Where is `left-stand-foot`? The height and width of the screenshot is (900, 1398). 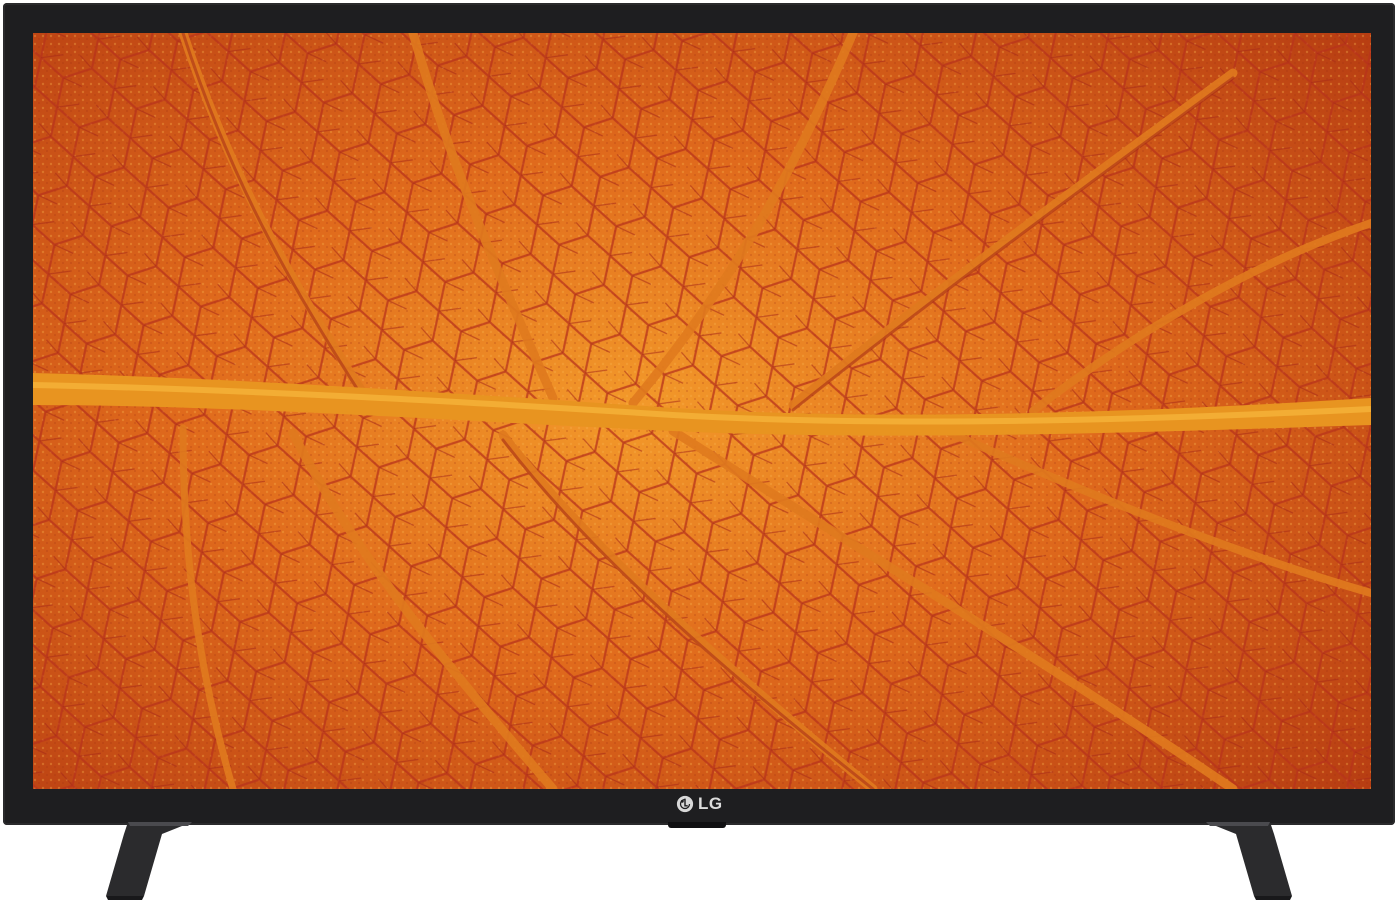
left-stand-foot is located at coordinates (149, 861).